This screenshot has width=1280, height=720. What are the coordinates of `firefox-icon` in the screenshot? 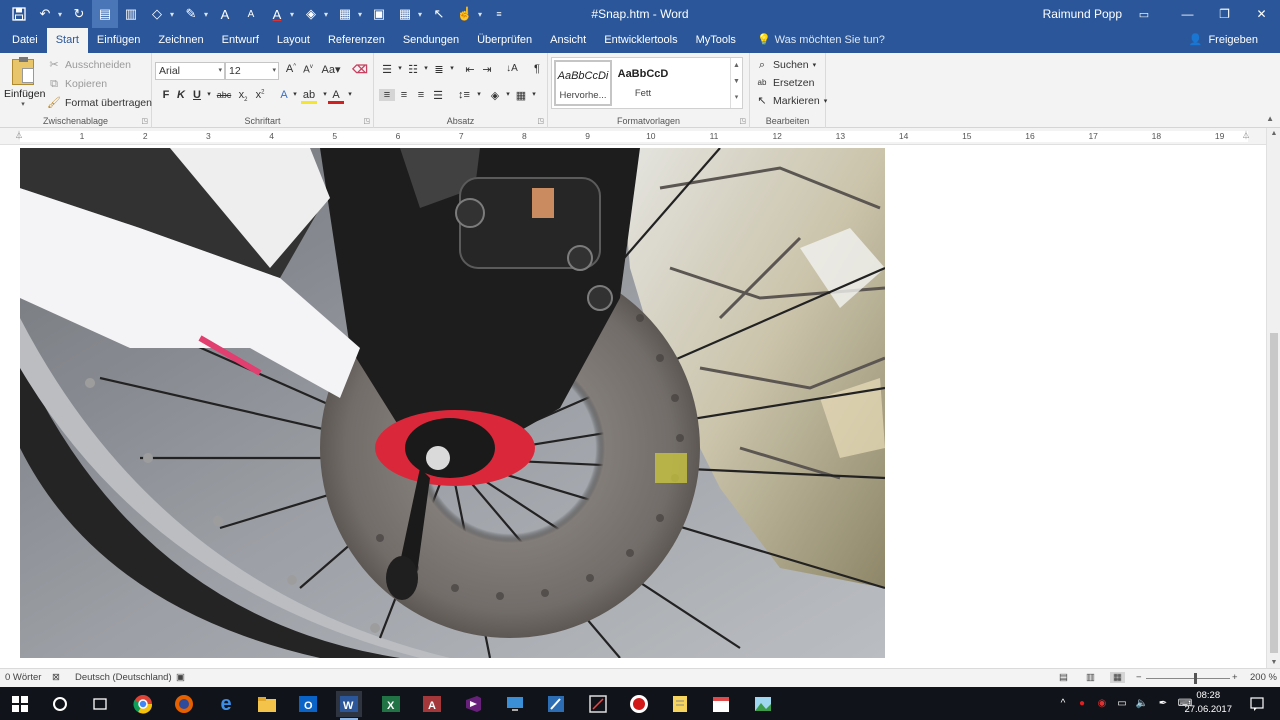 It's located at (184, 704).